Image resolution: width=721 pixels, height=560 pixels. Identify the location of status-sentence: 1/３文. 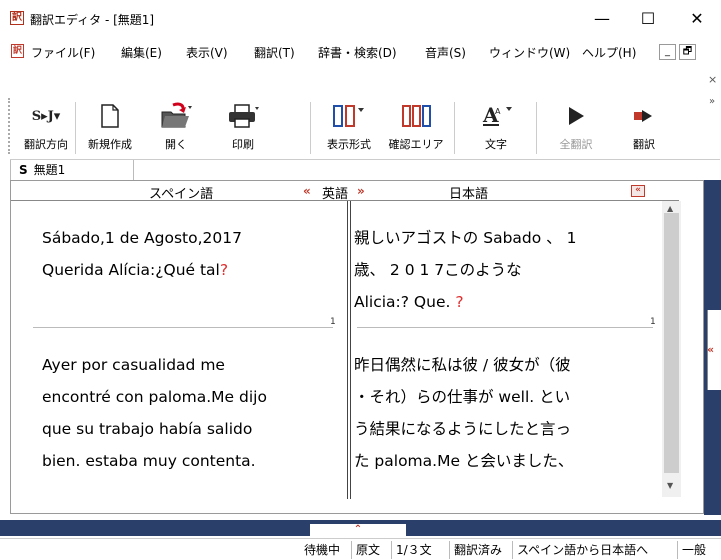
(413, 550).